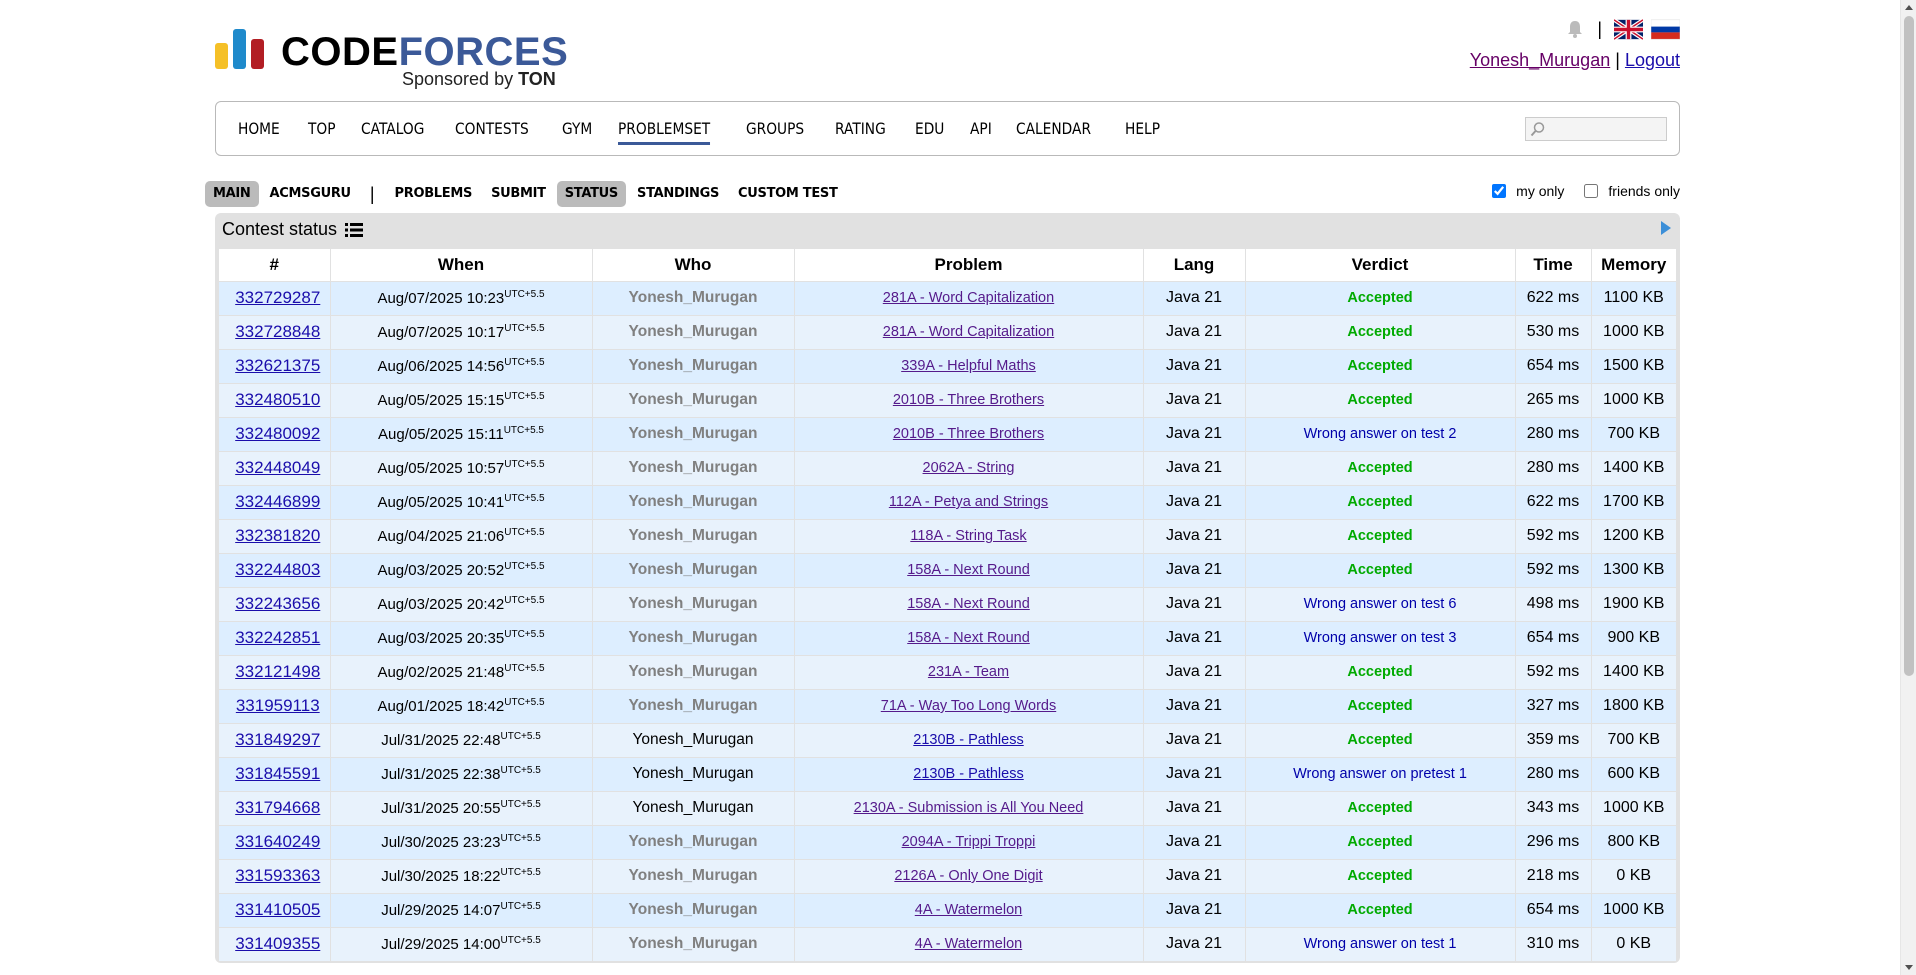 The height and width of the screenshot is (975, 1916). I want to click on submenu-item-main: MAIN, so click(232, 194).